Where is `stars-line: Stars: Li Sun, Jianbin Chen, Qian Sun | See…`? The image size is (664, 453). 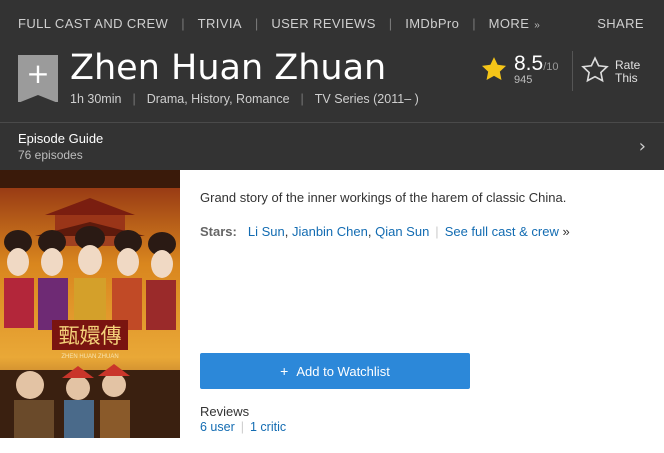
stars-line: Stars: Li Sun, Jianbin Chen, Qian Sun | See… is located at coordinates (385, 231).